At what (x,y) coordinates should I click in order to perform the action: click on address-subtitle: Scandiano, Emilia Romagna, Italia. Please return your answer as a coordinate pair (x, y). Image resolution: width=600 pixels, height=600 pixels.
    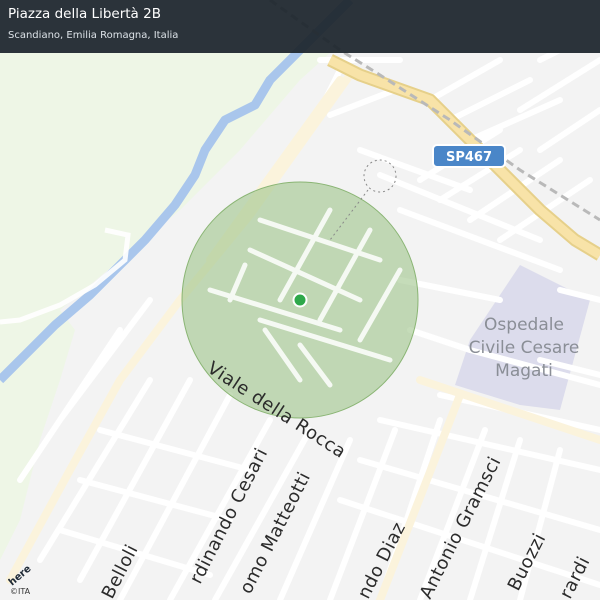
    Looking at the image, I should click on (93, 35).